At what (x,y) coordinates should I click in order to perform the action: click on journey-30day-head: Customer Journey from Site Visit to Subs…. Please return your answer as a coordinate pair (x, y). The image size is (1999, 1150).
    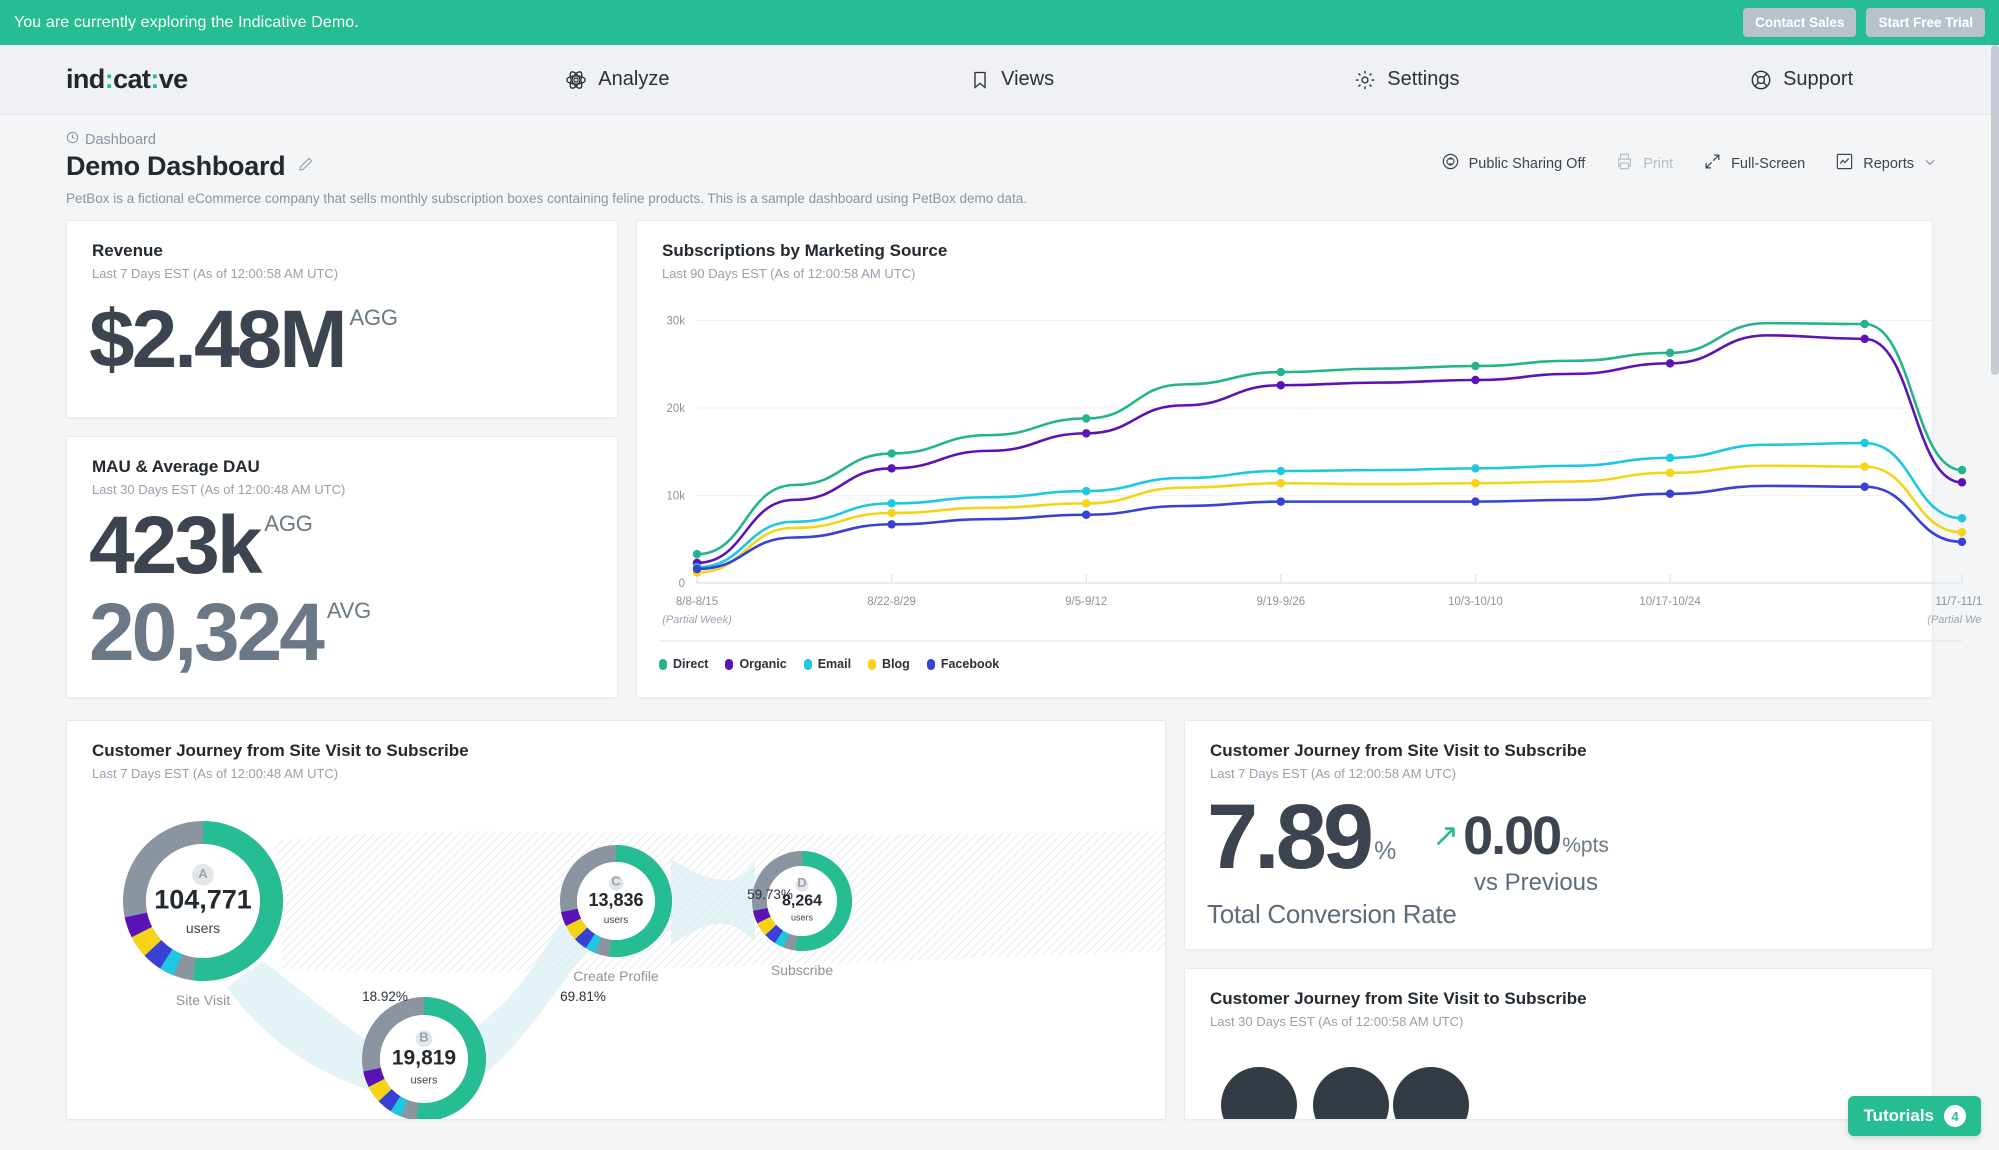
    Looking at the image, I should click on (1558, 999).